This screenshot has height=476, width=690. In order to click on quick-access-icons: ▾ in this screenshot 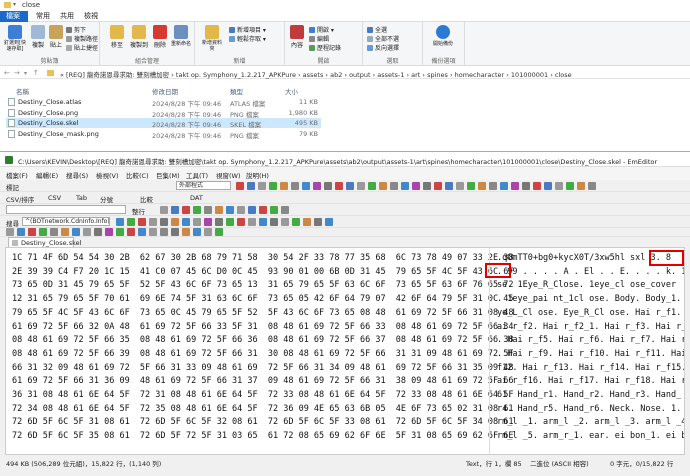, I will do `click(14, 4)`.